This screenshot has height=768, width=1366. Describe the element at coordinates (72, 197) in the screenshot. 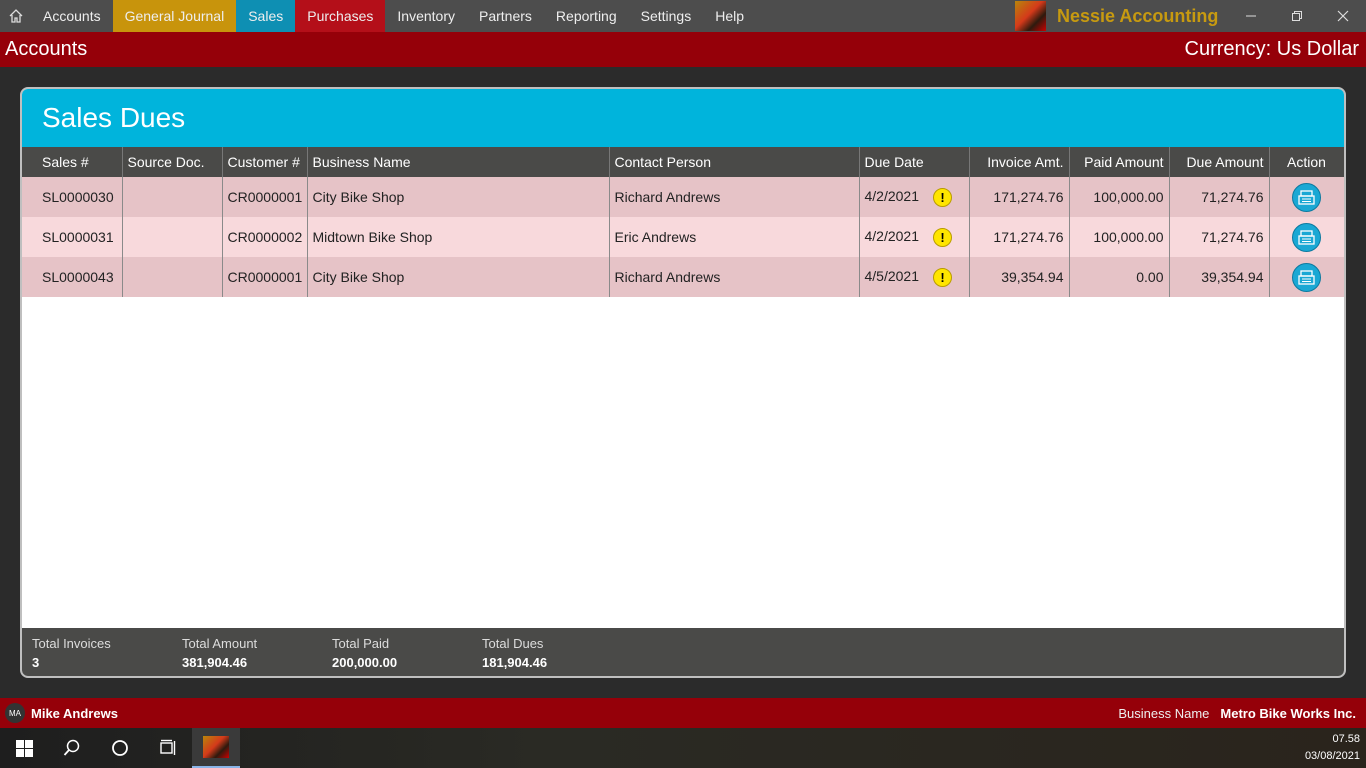

I see `cell-sales-no: SL0000030` at that location.